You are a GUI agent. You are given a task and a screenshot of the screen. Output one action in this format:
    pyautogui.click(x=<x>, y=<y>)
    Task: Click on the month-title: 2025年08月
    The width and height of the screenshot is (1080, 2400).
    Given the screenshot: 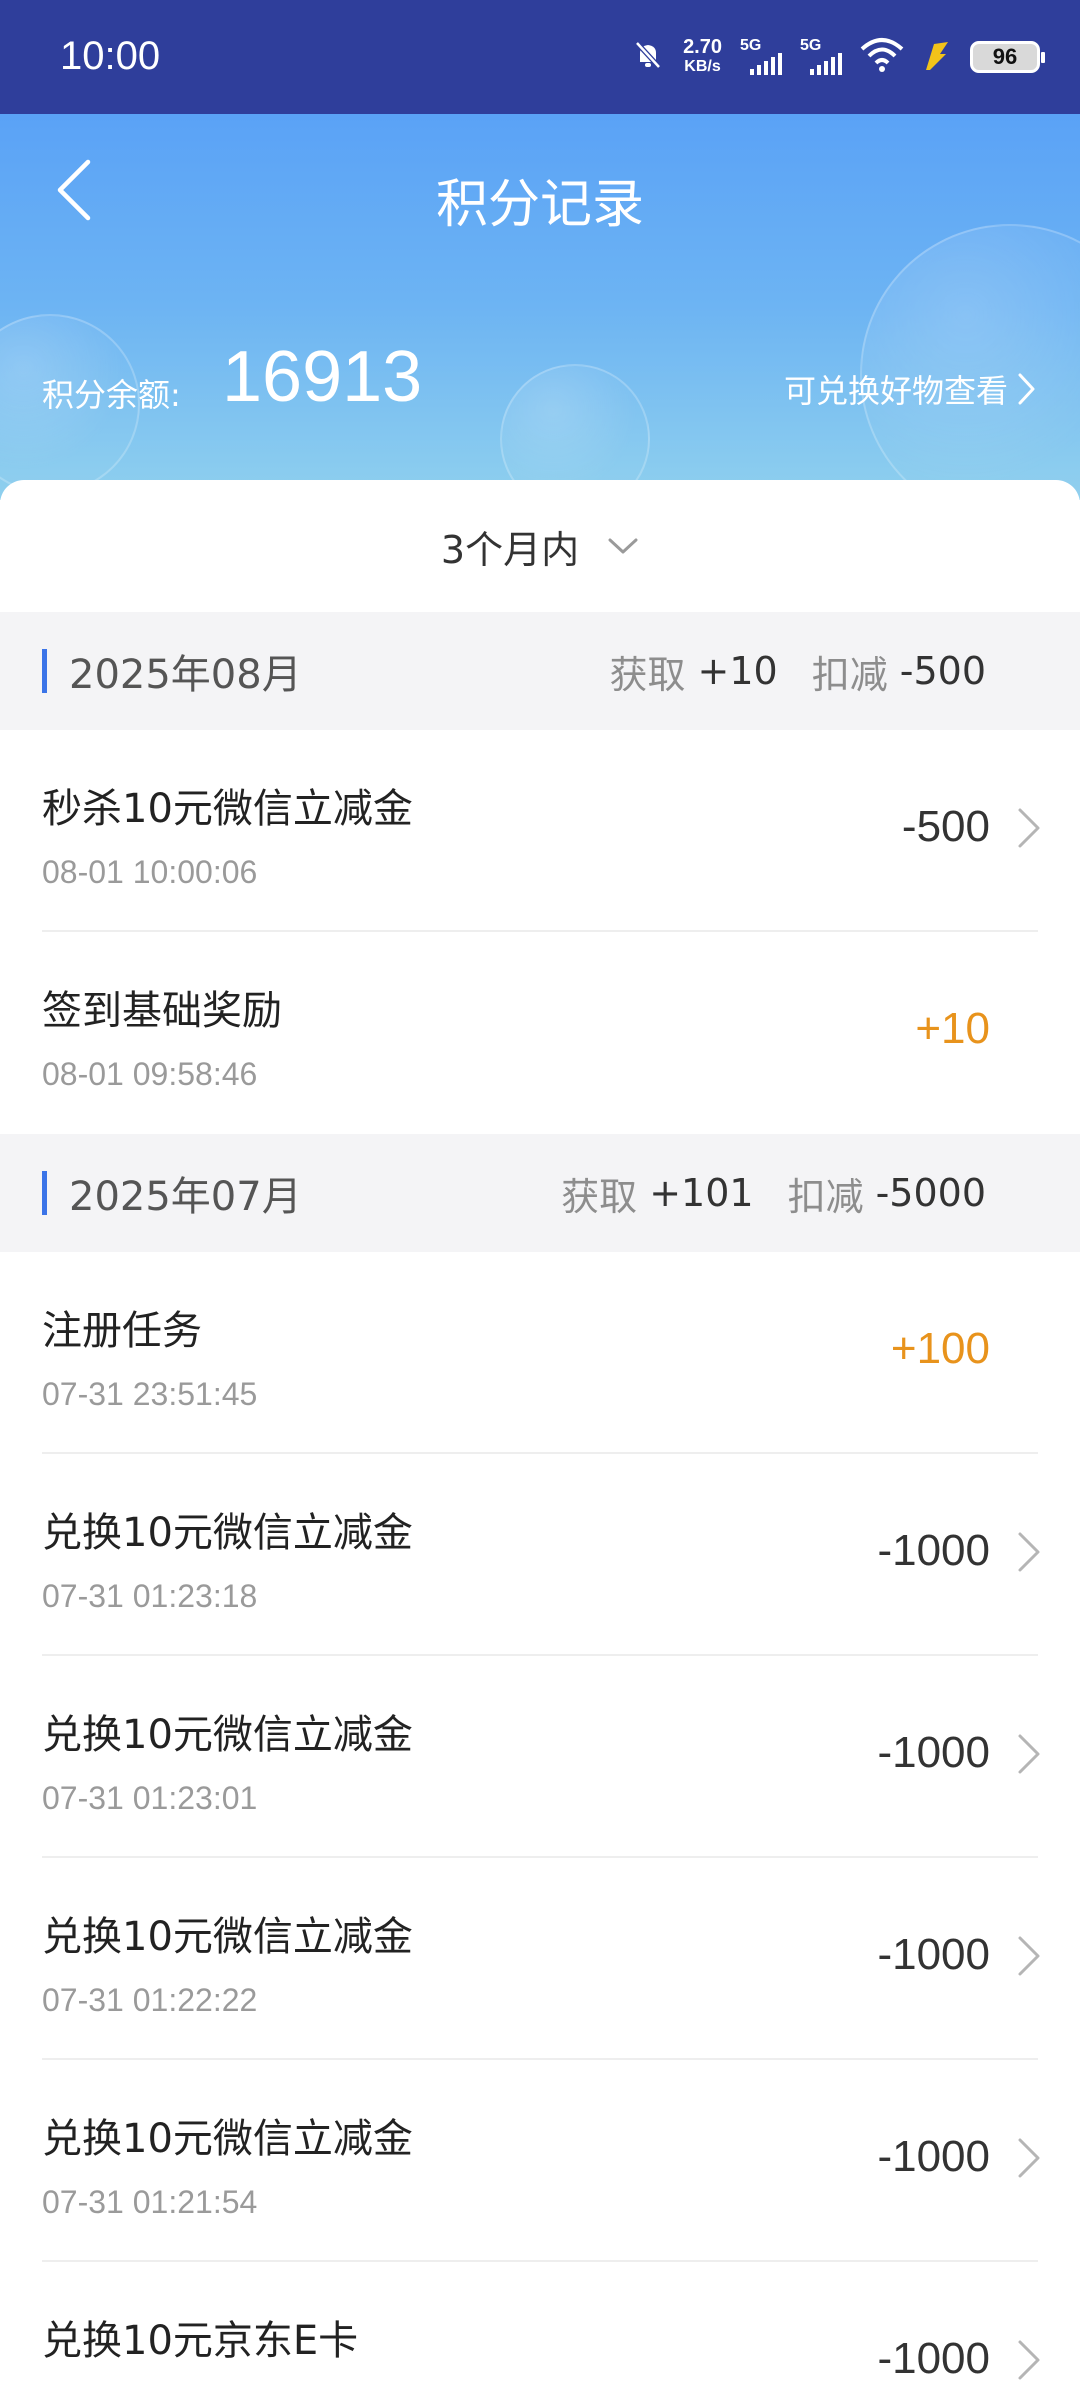 What is the action you would take?
    pyautogui.click(x=185, y=675)
    